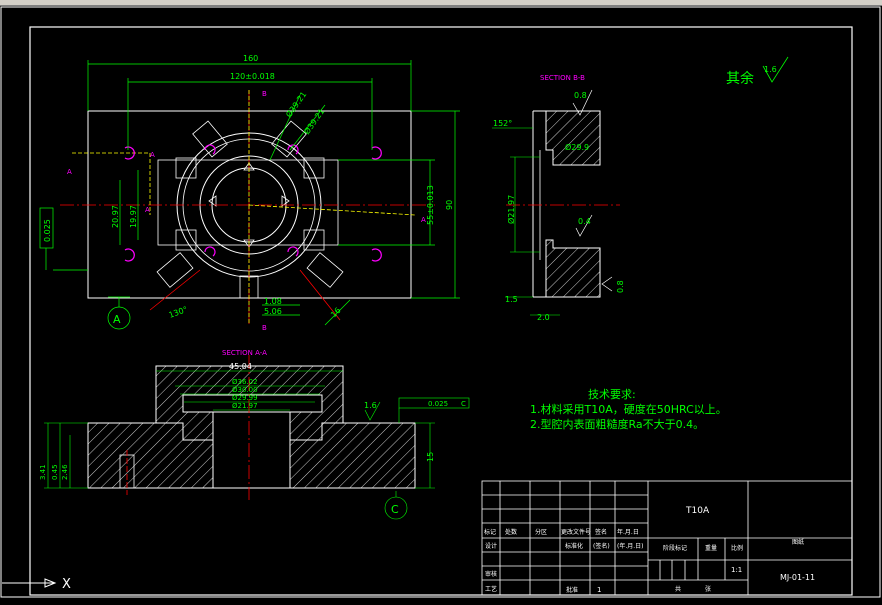 The image size is (882, 605). What do you see at coordinates (511, 532) in the screenshot?
I see `header-cell-2: 处数` at bounding box center [511, 532].